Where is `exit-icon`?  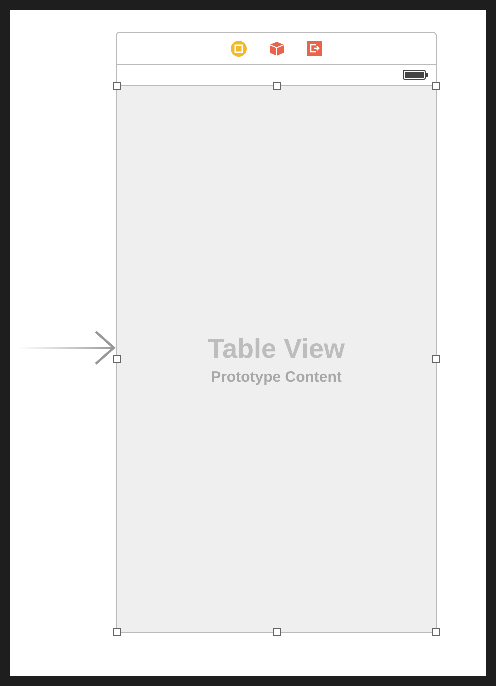
exit-icon is located at coordinates (314, 48).